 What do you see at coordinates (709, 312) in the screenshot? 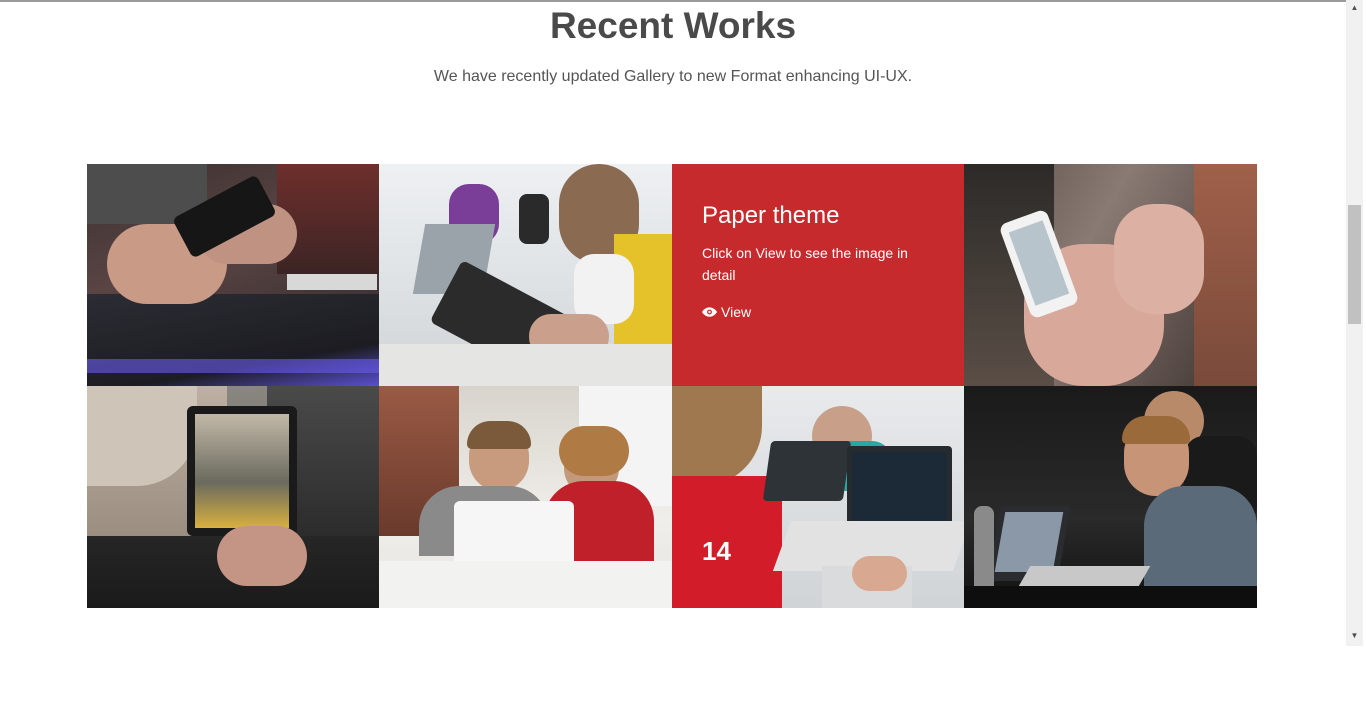
I see `eye-icon` at bounding box center [709, 312].